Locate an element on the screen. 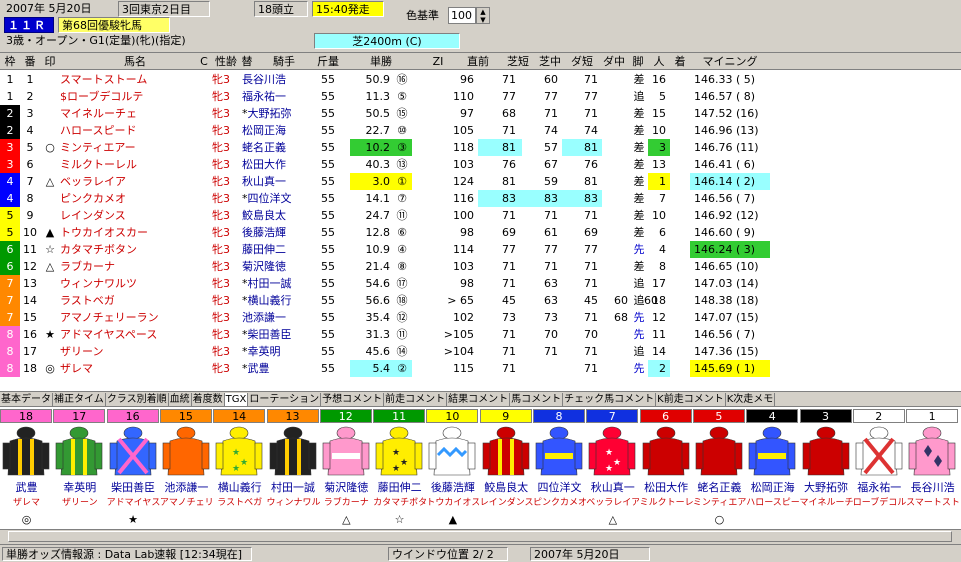  silk-column: 8 四位洋文 ピンクカメオ is located at coordinates (559, 474).